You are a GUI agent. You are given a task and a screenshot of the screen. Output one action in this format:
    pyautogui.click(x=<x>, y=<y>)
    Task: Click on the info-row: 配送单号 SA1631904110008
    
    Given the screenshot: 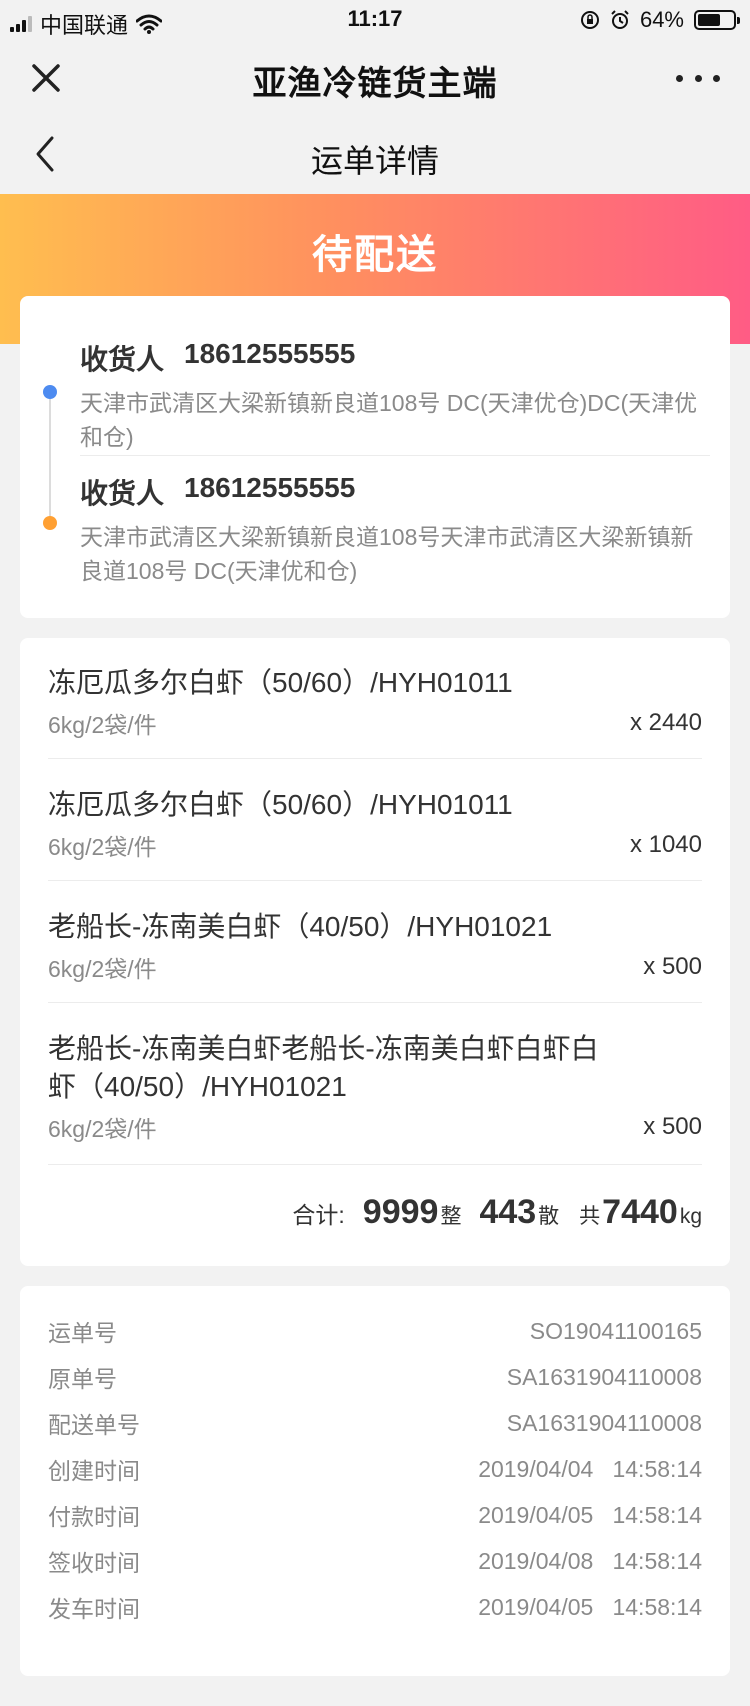 What is the action you would take?
    pyautogui.click(x=375, y=1423)
    